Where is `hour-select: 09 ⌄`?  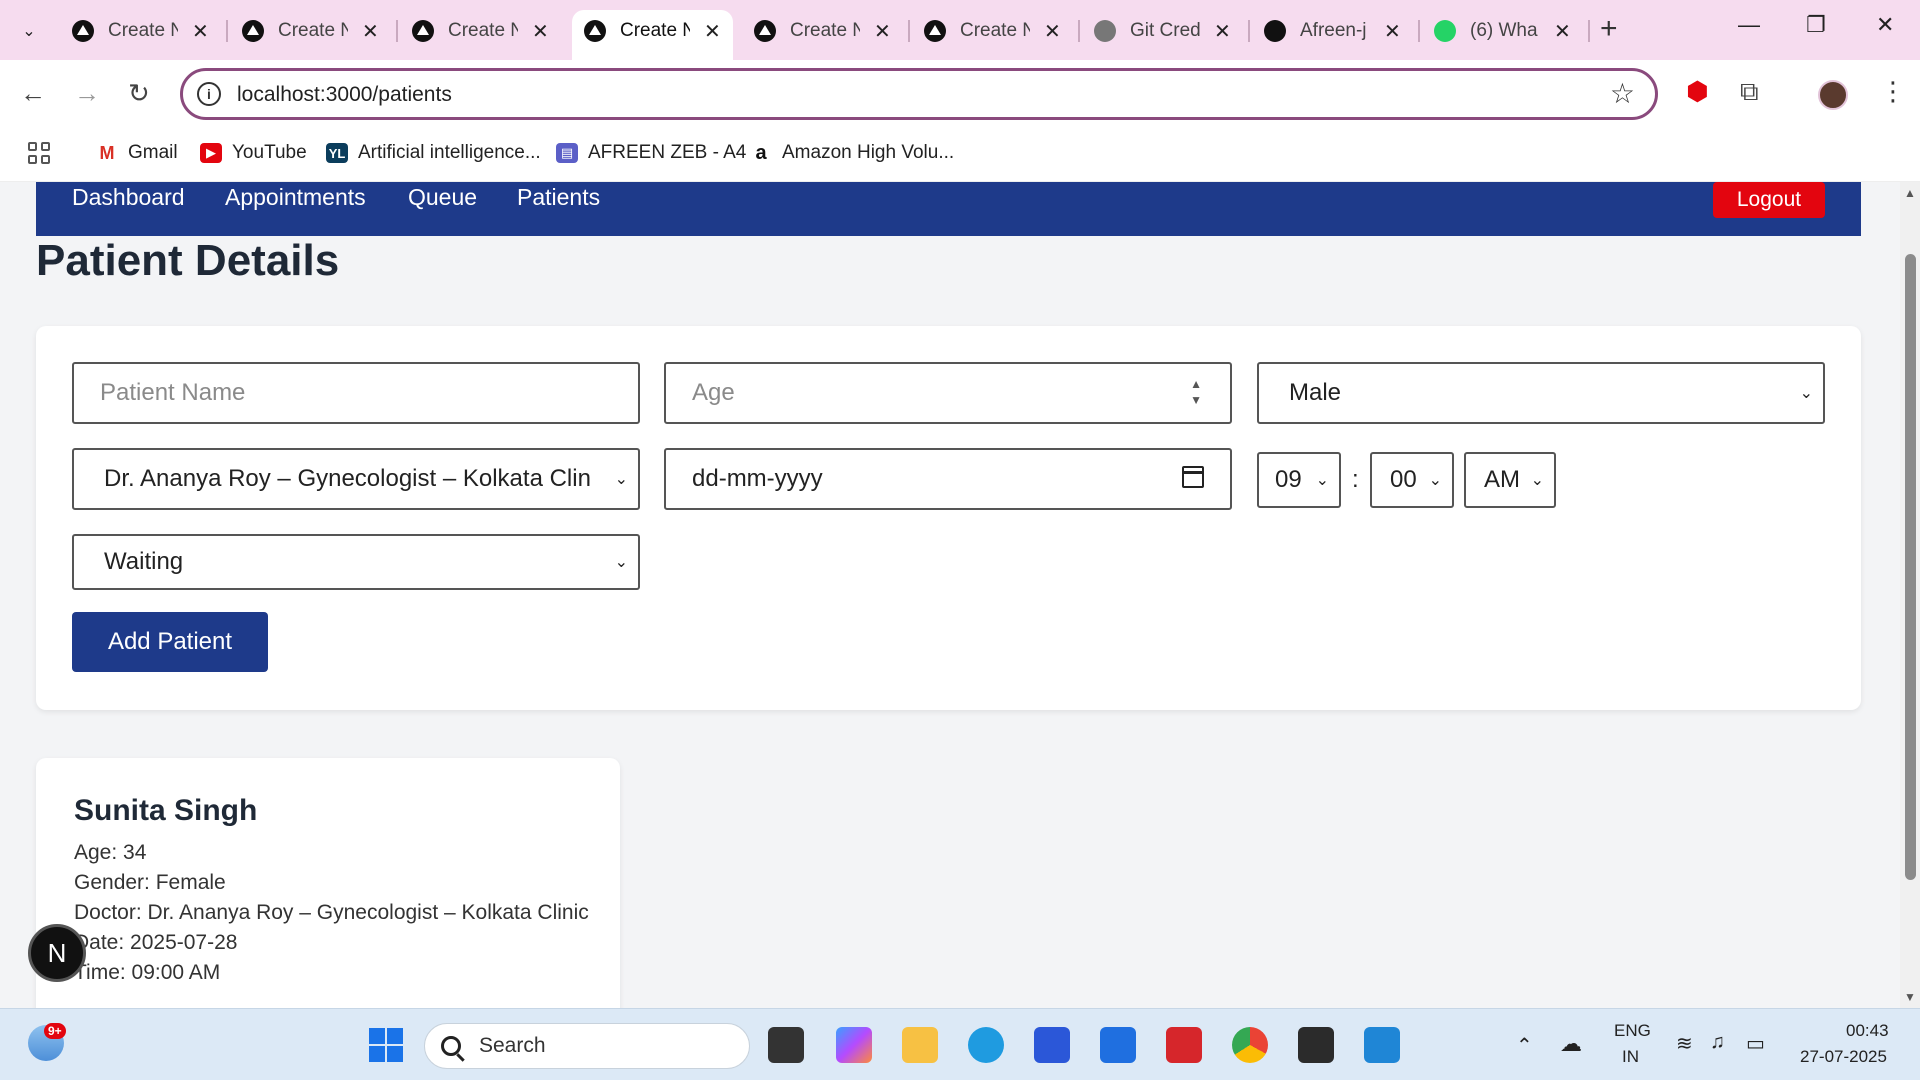
hour-select: 09 ⌄ is located at coordinates (1299, 480).